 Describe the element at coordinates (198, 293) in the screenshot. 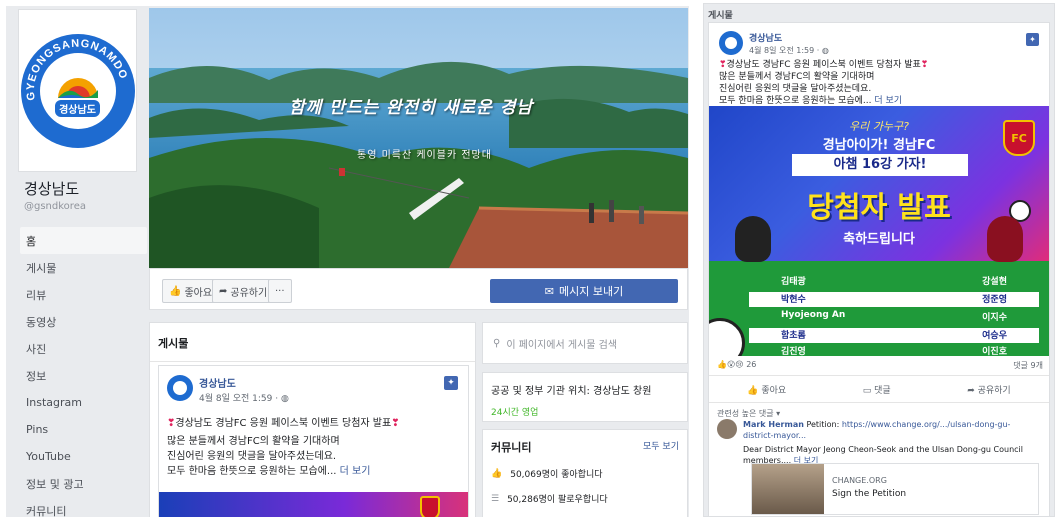

I see `like-label: 좋아요` at that location.